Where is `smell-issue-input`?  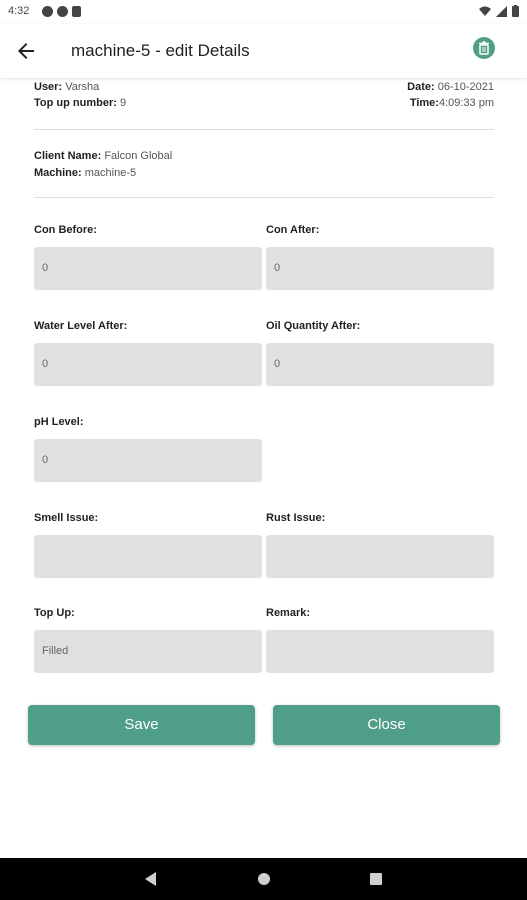
smell-issue-input is located at coordinates (148, 556).